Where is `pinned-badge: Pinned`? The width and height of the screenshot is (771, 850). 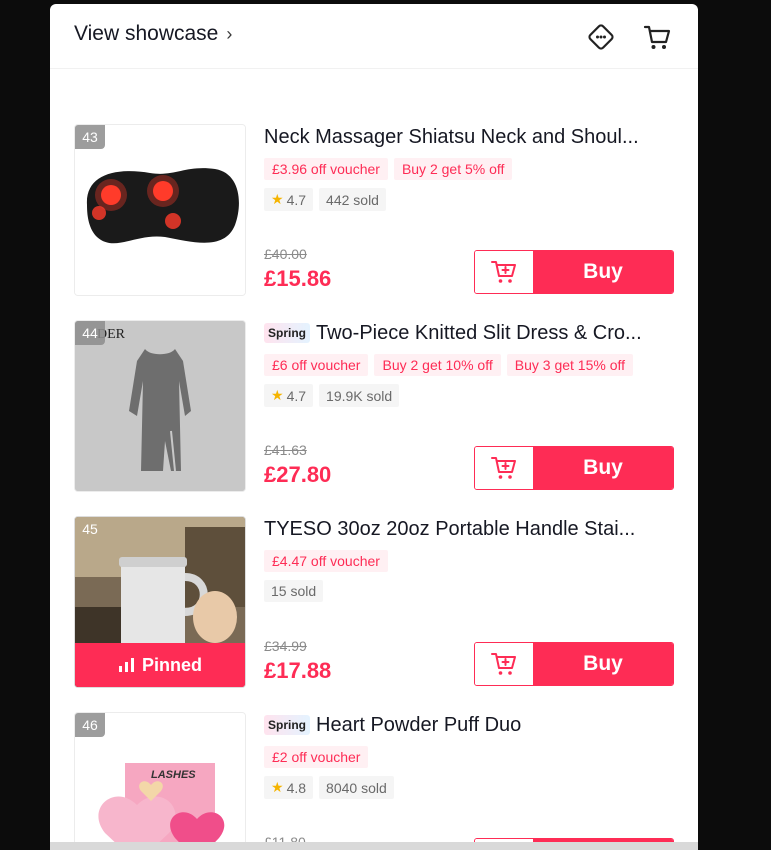 pinned-badge: Pinned is located at coordinates (160, 665).